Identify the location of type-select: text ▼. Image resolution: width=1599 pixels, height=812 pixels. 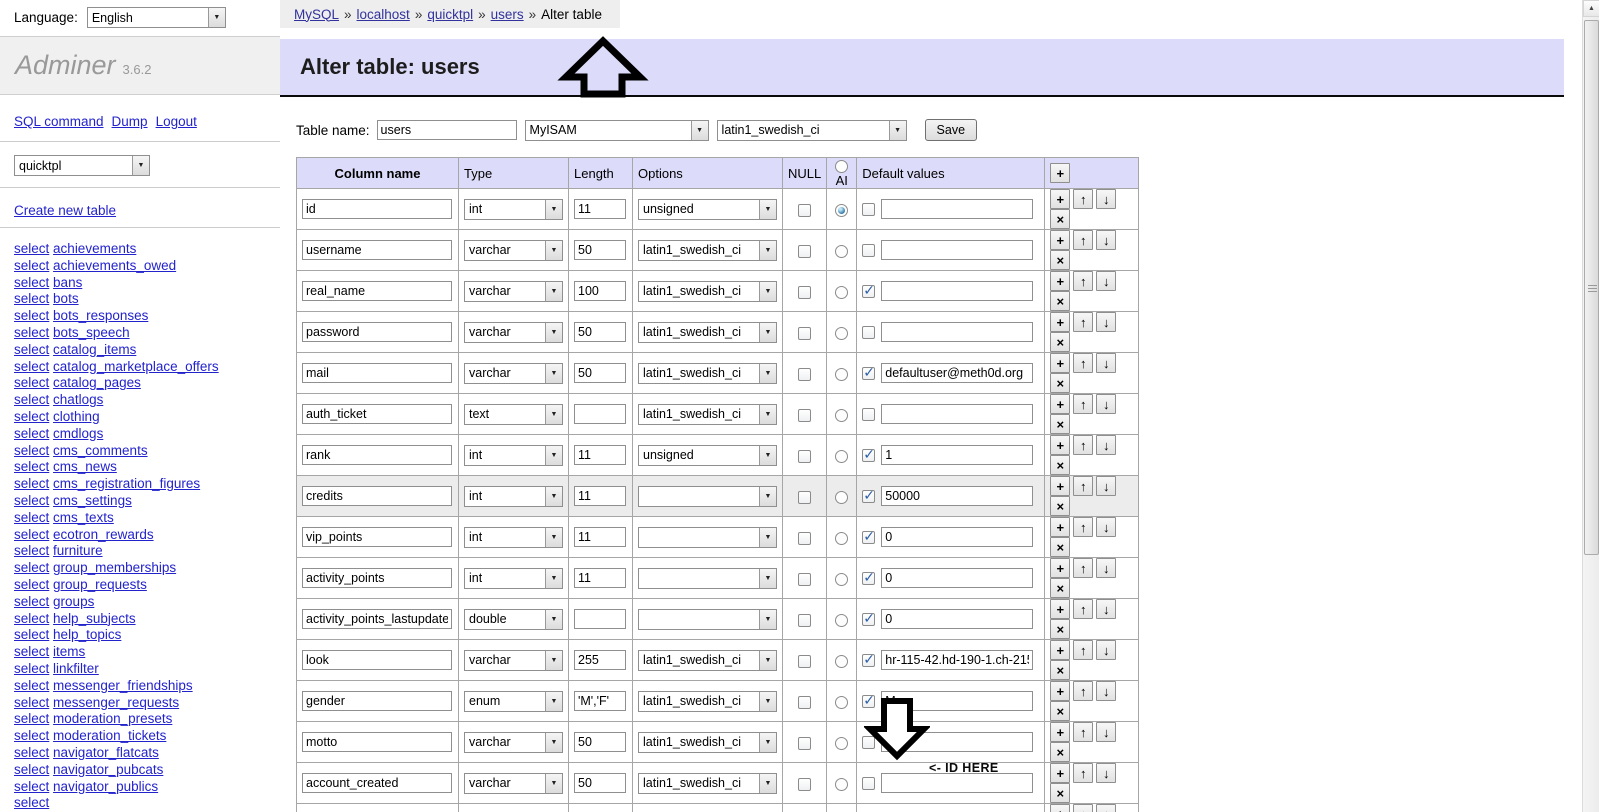
(513, 414).